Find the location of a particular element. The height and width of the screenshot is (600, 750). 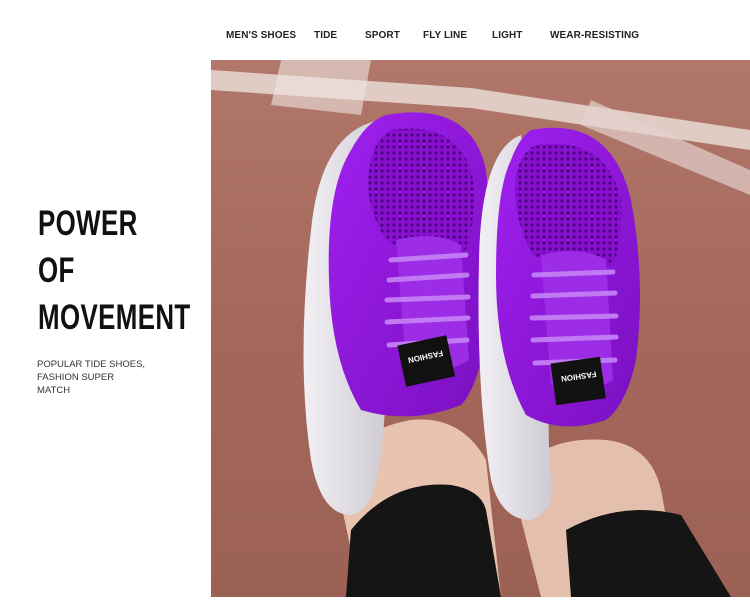

headline: POWER OF MOVEMENT is located at coordinates (123, 270).